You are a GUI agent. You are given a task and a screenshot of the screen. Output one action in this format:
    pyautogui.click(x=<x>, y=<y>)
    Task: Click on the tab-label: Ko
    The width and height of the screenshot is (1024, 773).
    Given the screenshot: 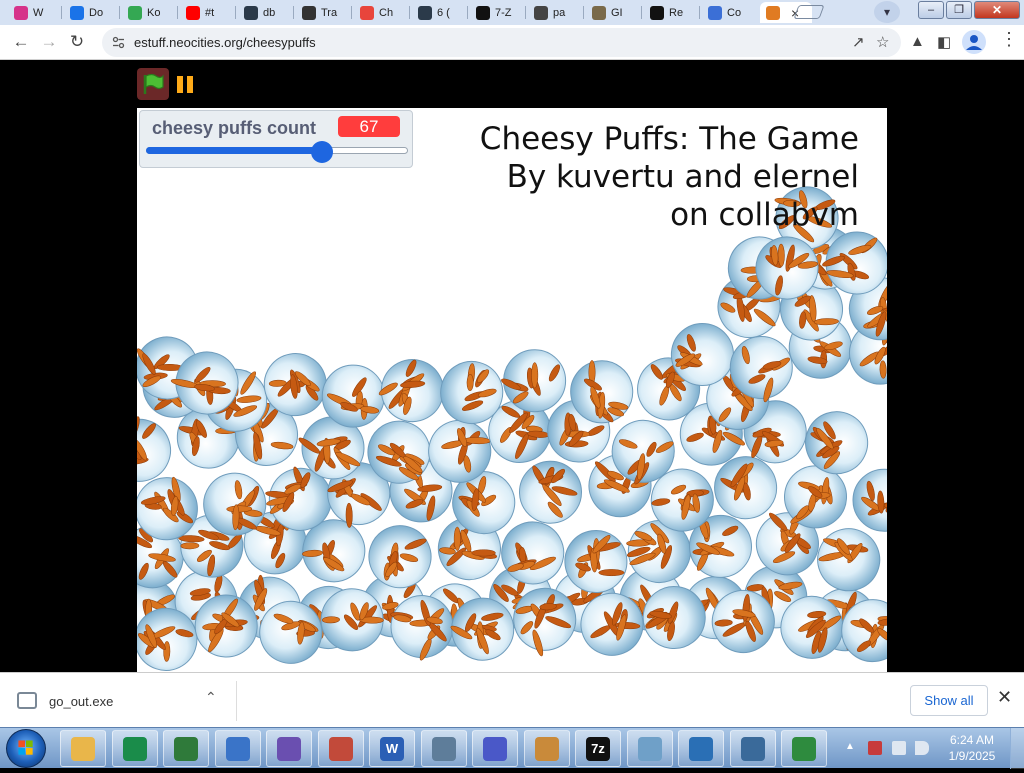 What is the action you would take?
    pyautogui.click(x=154, y=12)
    